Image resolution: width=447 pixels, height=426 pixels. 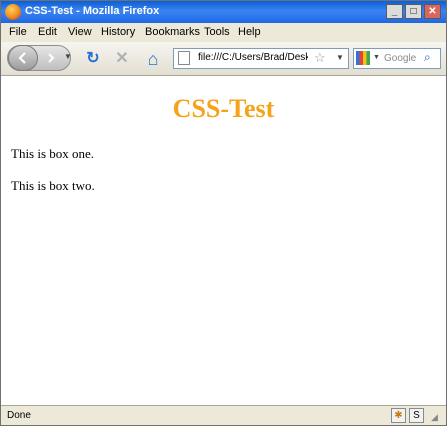 I want to click on home-icon: ⌂, so click(x=153, y=59).